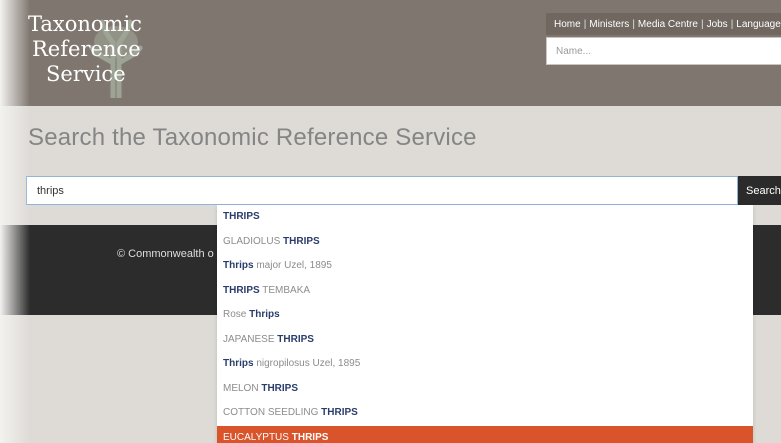 Image resolution: width=781 pixels, height=443 pixels. I want to click on item-prefix: COTTON SEEDLING, so click(272, 412).